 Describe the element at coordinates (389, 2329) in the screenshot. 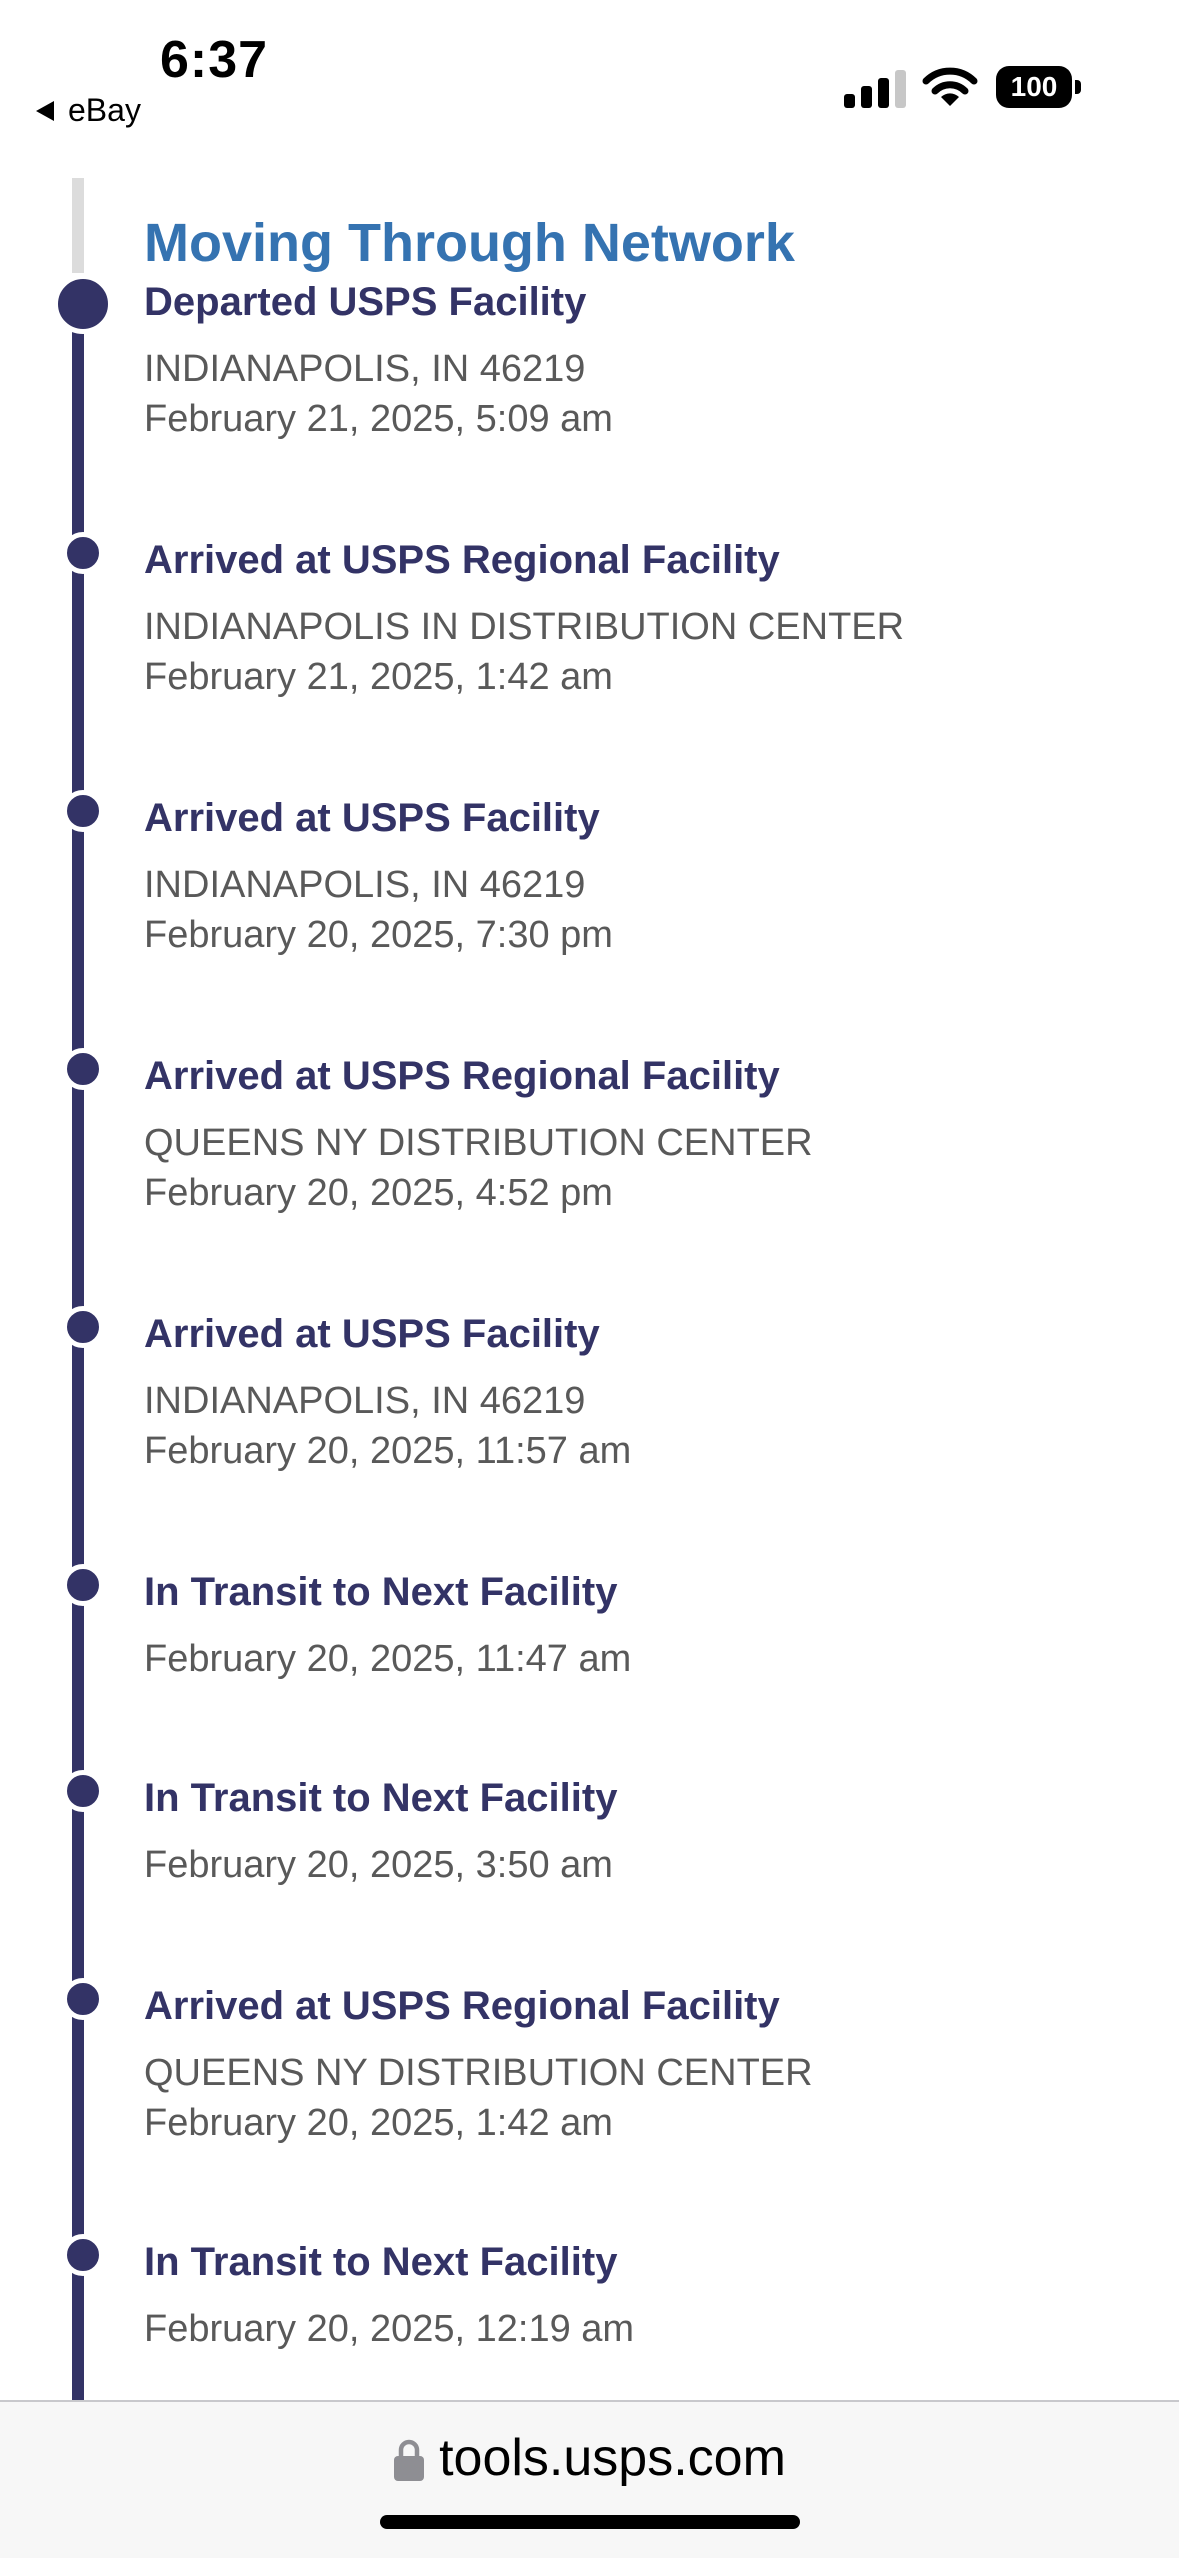

I see `event-date: February 20, 2025, 12:19 am` at that location.